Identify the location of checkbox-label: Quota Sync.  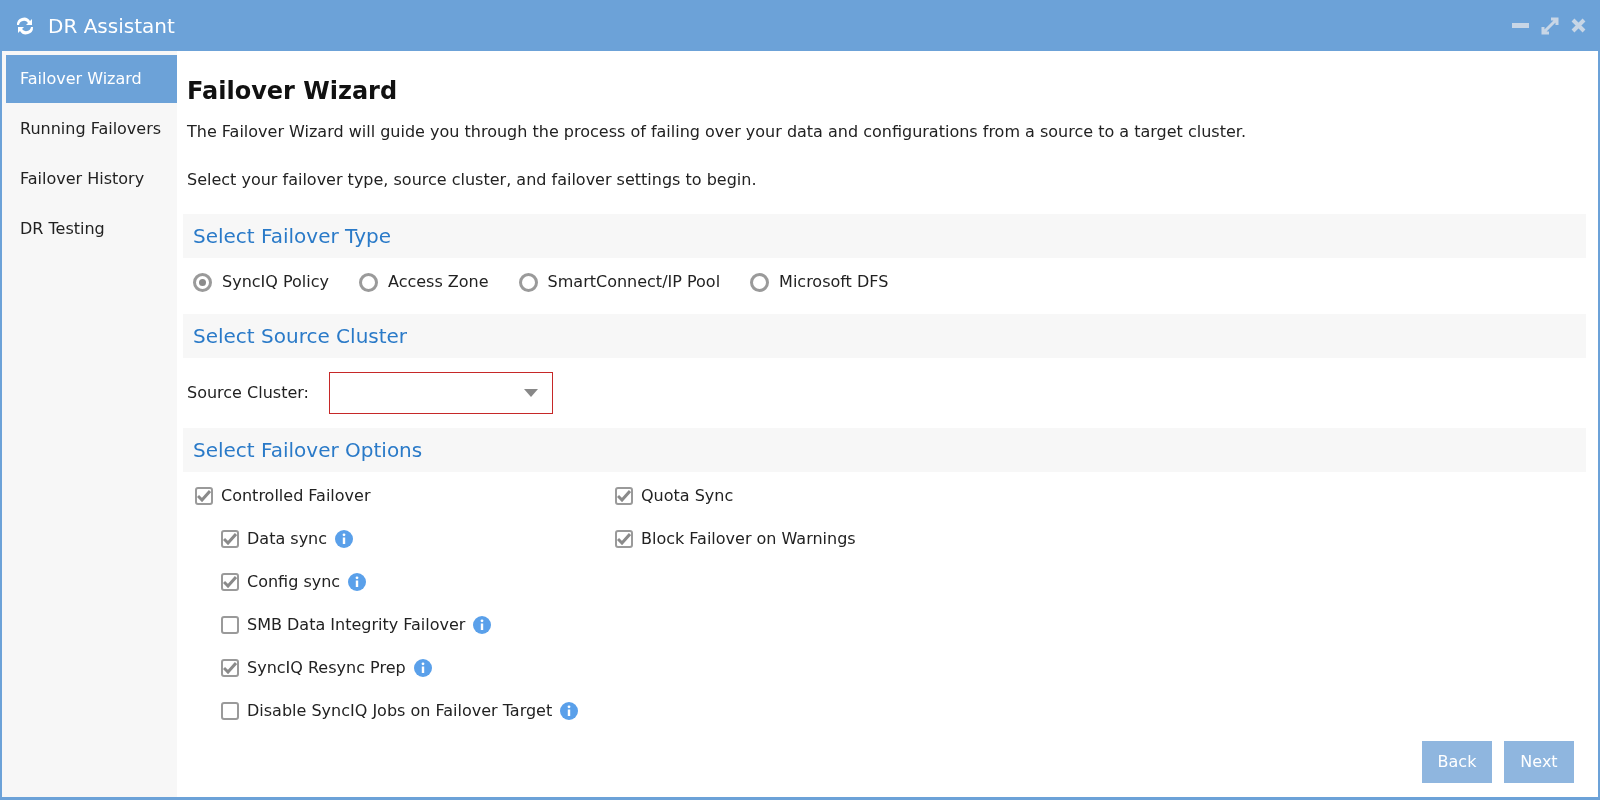
(687, 496).